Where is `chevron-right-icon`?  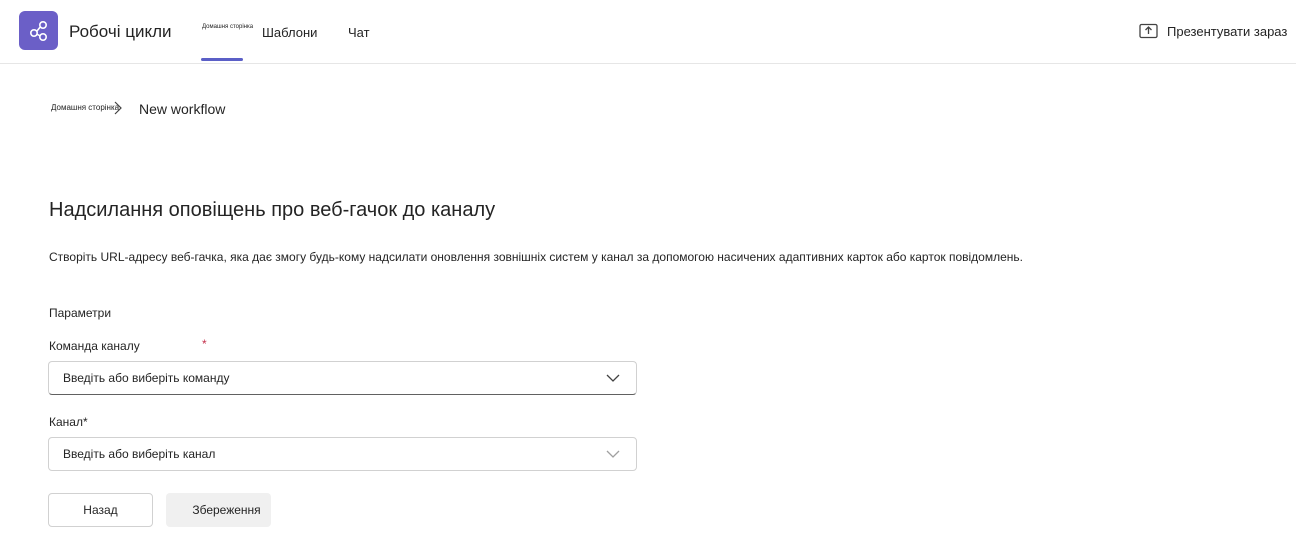
chevron-right-icon is located at coordinates (118, 108).